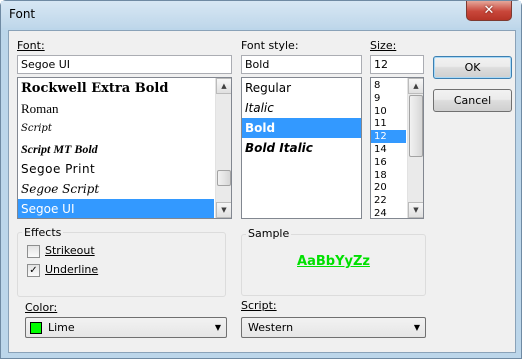  I want to click on scroll-up-button: ▲, so click(223, 86).